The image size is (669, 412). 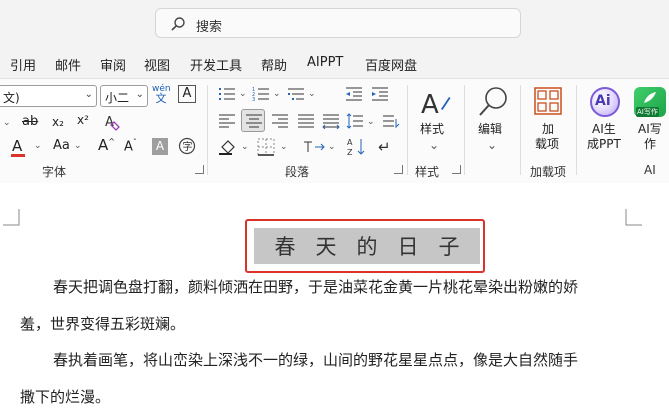 What do you see at coordinates (23, 64) in the screenshot?
I see `tab-references: 引用` at bounding box center [23, 64].